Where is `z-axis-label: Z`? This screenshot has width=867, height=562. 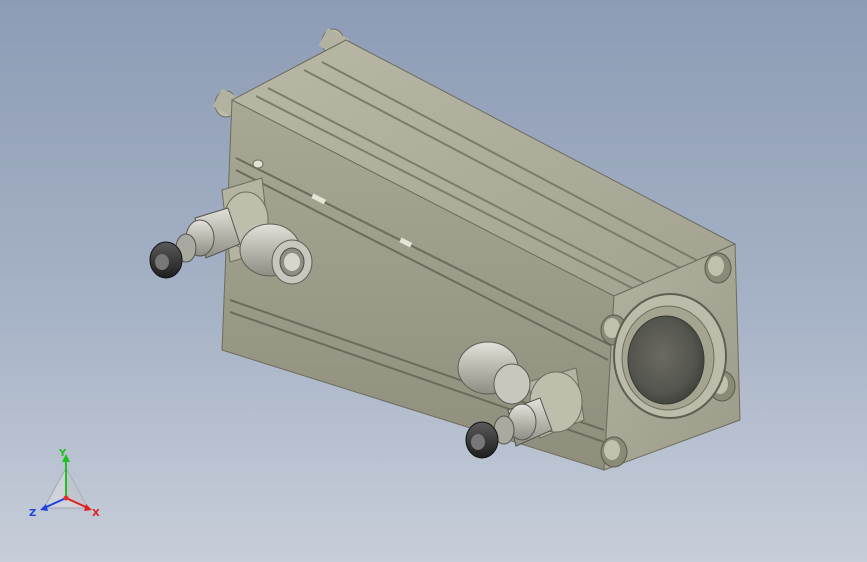
z-axis-label: Z is located at coordinates (32, 513).